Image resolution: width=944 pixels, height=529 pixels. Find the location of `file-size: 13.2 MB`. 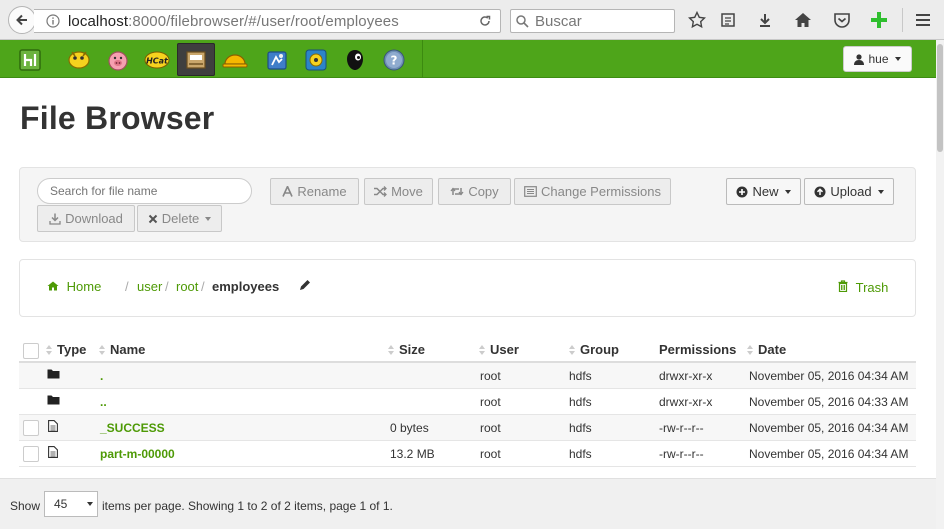

file-size: 13.2 MB is located at coordinates (412, 454).